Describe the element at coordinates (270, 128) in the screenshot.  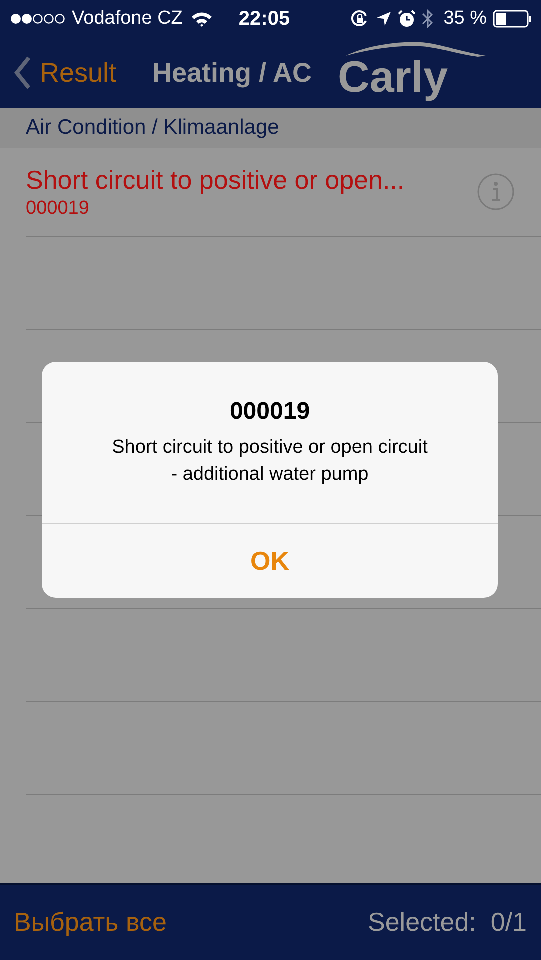
I see `section-header: Air Condition / Klimaanlage` at that location.